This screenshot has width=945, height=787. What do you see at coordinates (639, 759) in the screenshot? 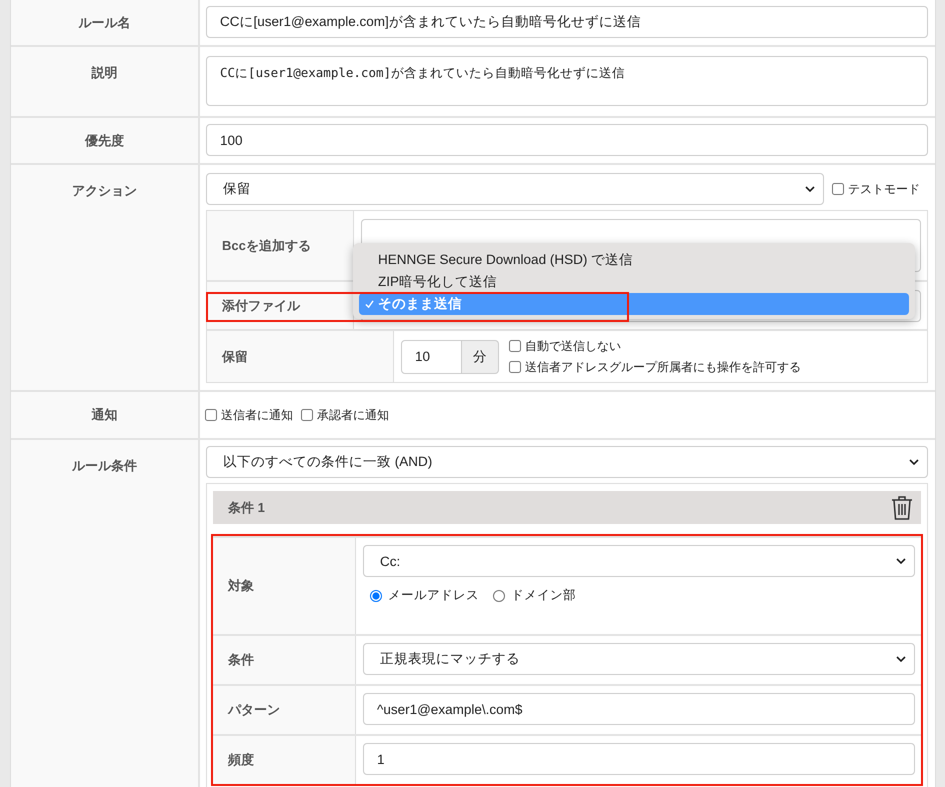
I see `text-field: 1` at bounding box center [639, 759].